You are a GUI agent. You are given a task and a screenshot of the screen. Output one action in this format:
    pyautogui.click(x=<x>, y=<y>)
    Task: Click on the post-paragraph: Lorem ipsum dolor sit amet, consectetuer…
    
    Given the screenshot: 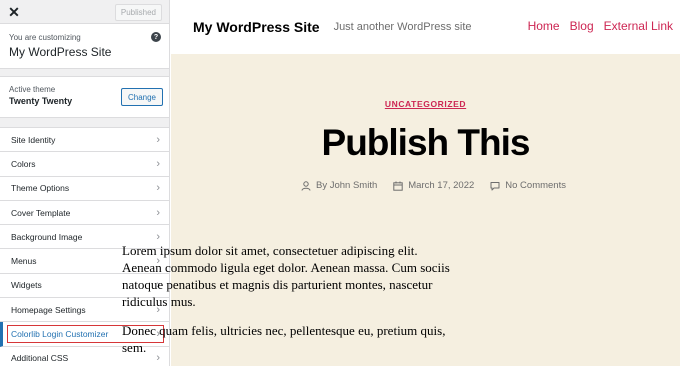 What is the action you would take?
    pyautogui.click(x=286, y=276)
    